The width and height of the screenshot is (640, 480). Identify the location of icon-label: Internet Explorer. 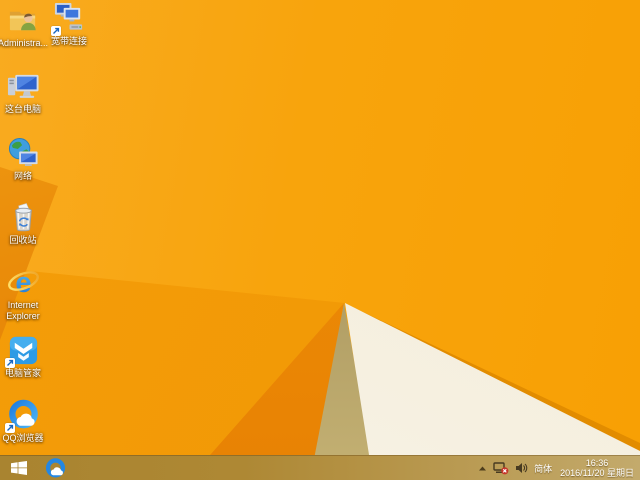
(23, 310).